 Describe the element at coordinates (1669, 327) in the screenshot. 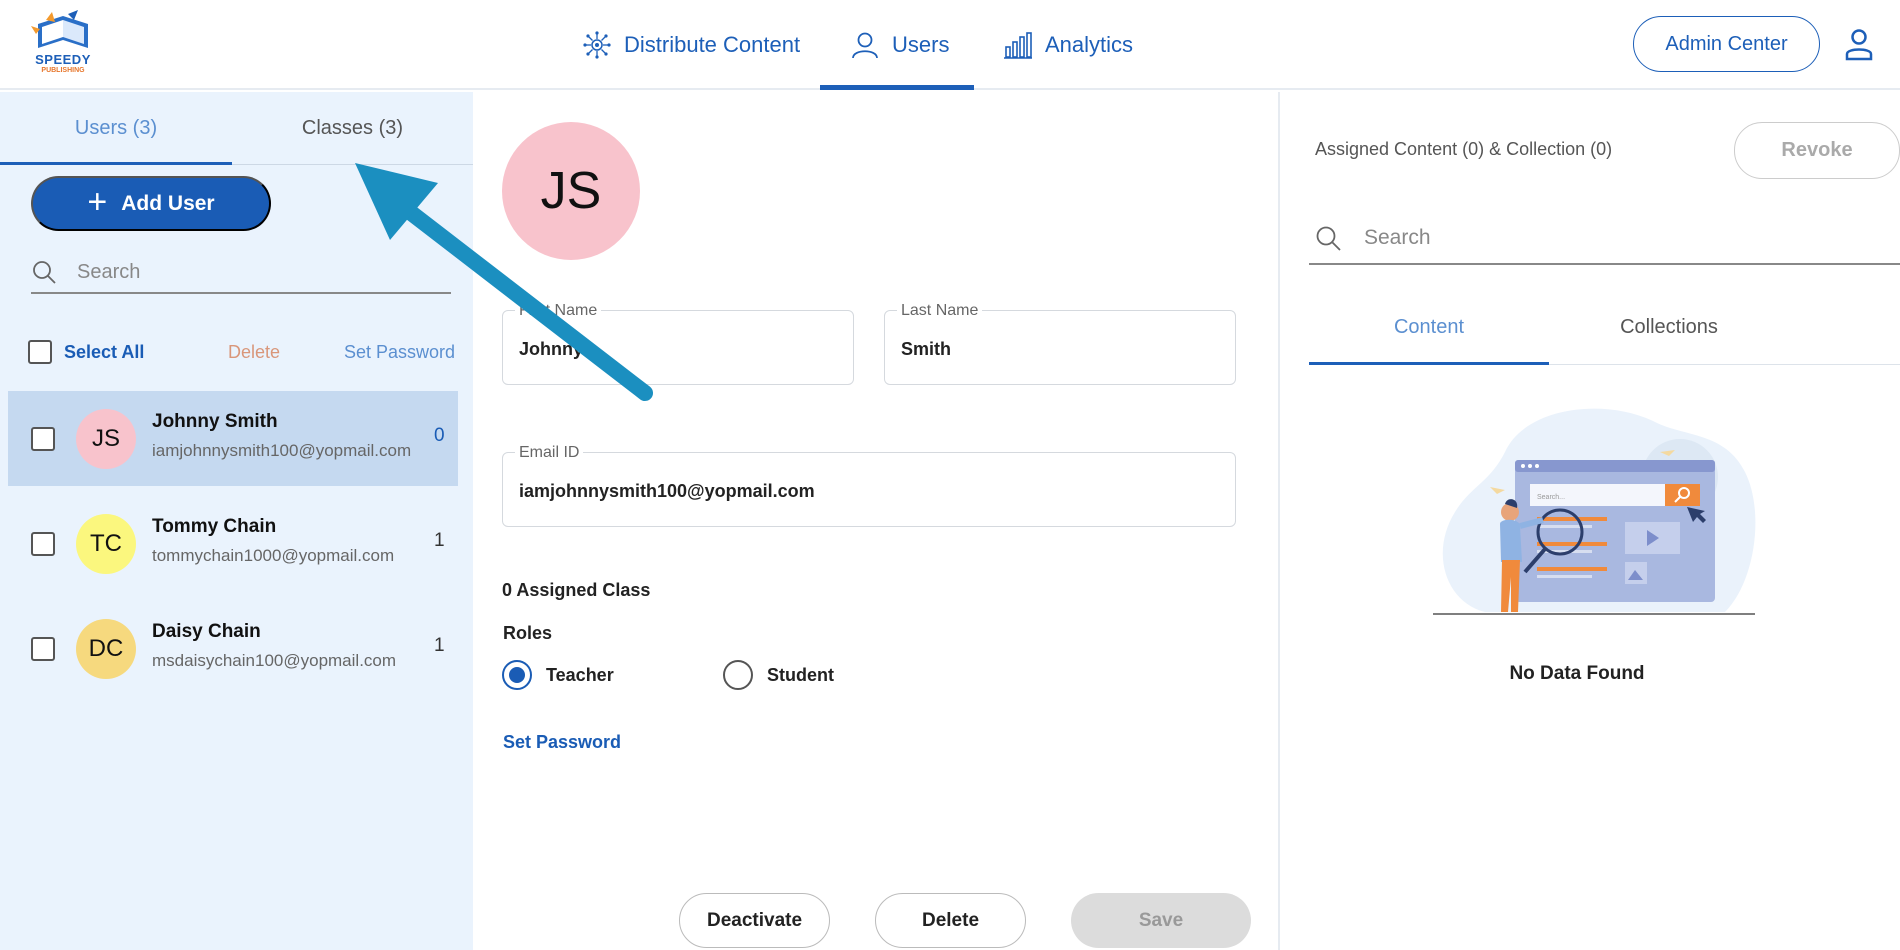

I see `tab-collections: Collections` at that location.